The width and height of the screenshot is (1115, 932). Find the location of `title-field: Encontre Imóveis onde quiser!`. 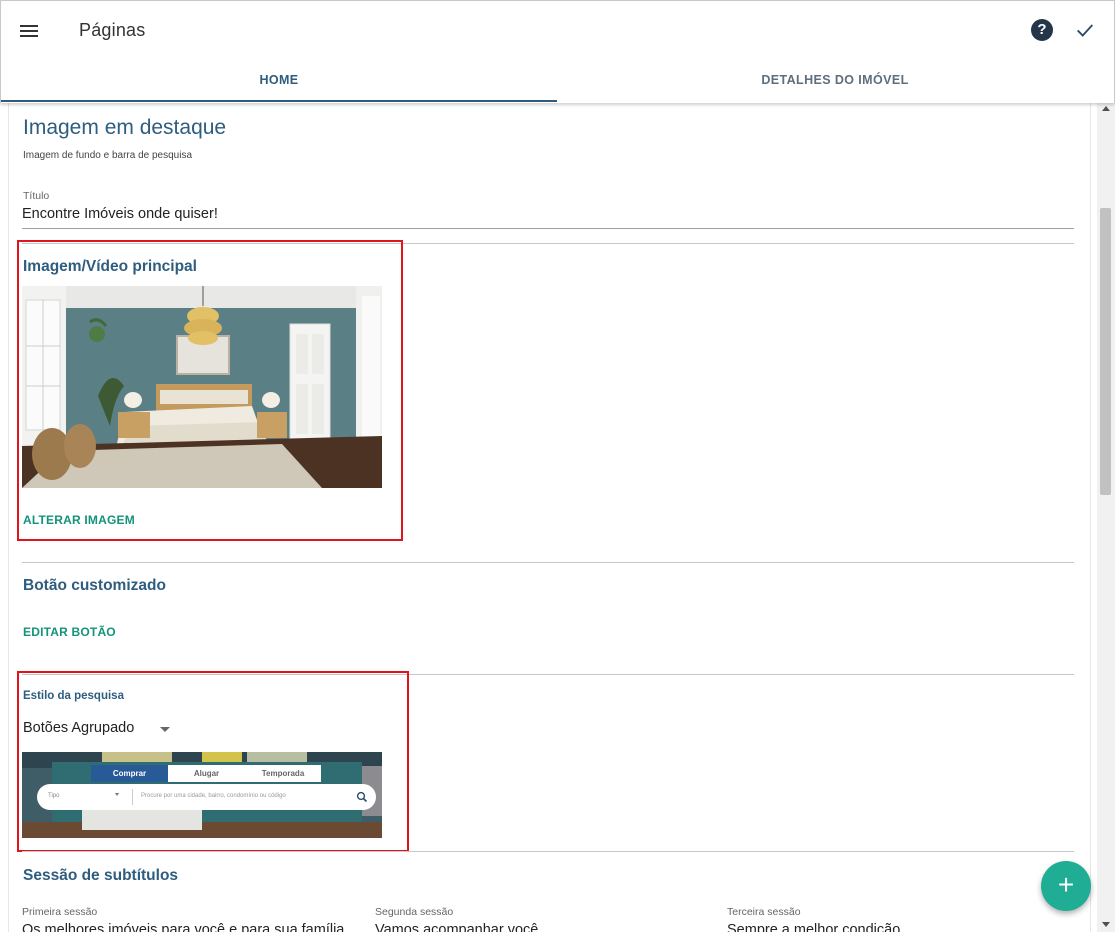

title-field: Encontre Imóveis onde quiser! is located at coordinates (120, 214).